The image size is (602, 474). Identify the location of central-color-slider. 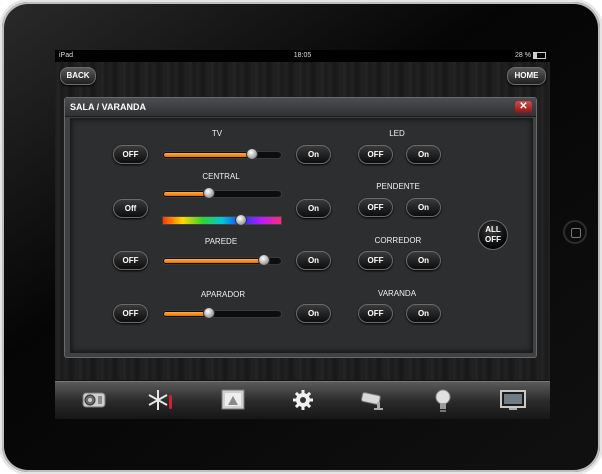
(222, 220).